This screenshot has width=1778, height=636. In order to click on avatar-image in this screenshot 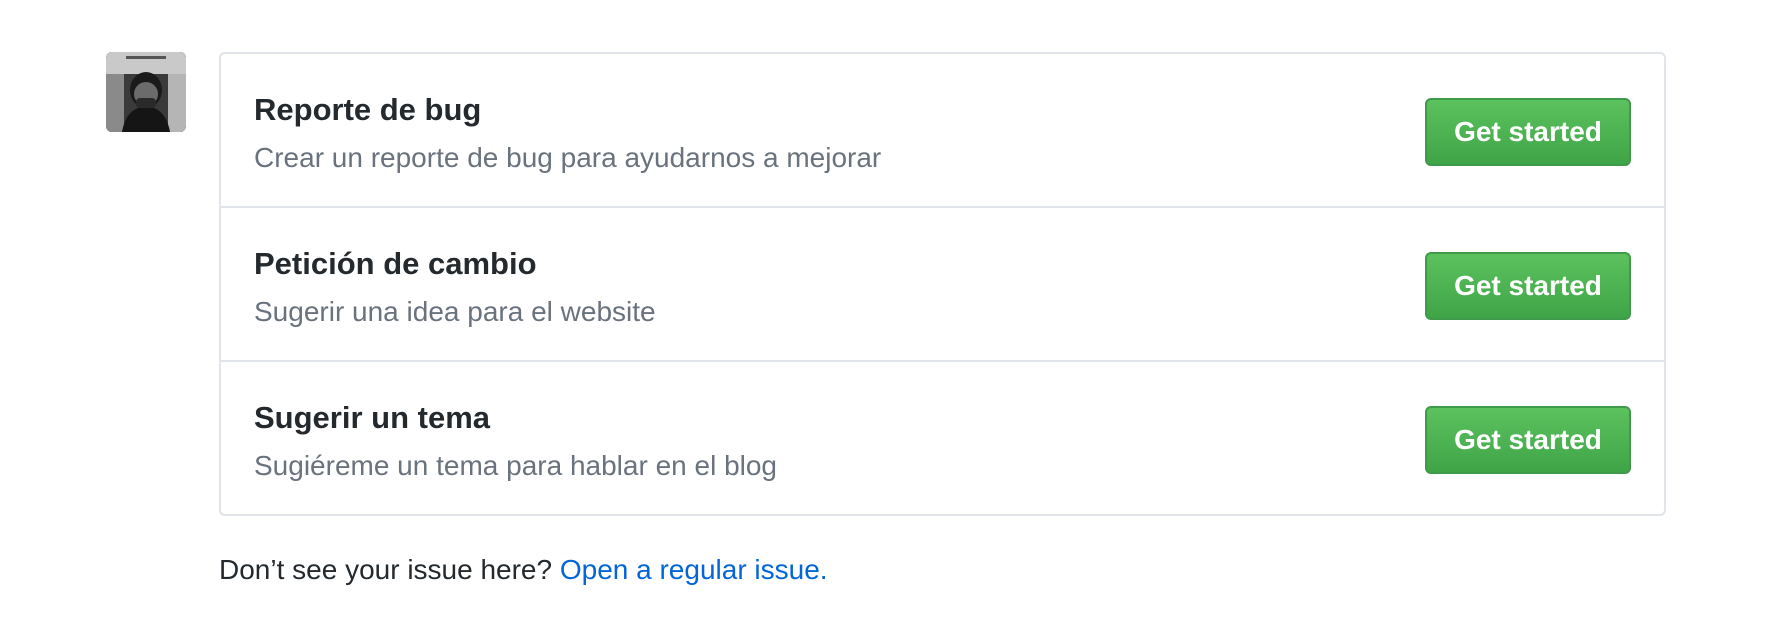, I will do `click(146, 92)`.